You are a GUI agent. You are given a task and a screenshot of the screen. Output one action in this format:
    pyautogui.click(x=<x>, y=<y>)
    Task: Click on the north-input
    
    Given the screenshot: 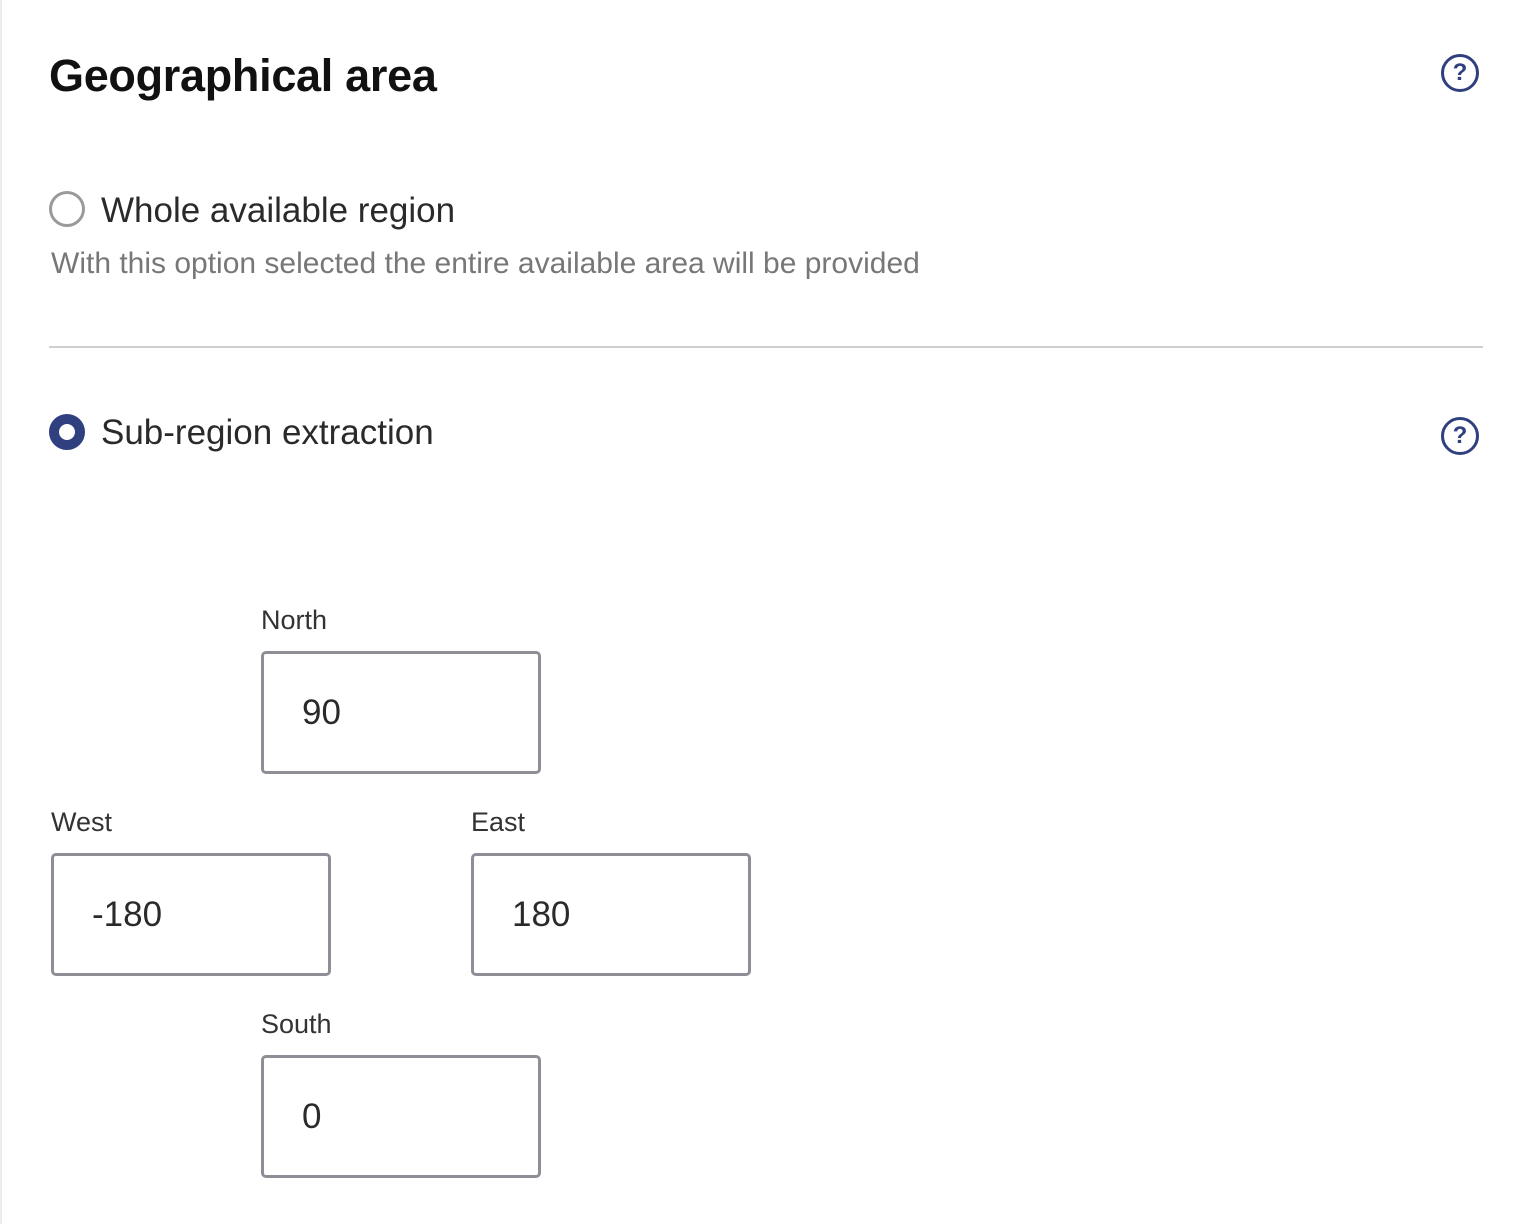 What is the action you would take?
    pyautogui.click(x=401, y=712)
    